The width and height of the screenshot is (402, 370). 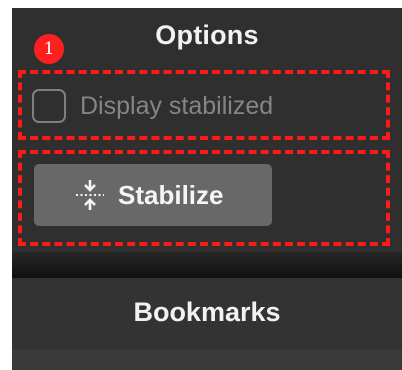 What do you see at coordinates (177, 105) in the screenshot?
I see `display-stabilized-label: Display stabilized` at bounding box center [177, 105].